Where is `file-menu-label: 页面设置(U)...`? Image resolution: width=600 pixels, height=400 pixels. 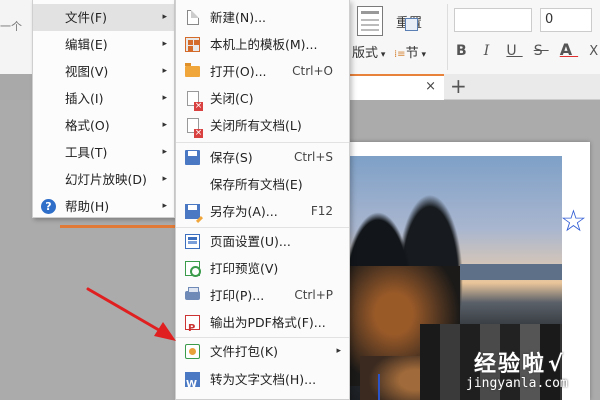
file-menu-label: 页面设置(U)... is located at coordinates (250, 241).